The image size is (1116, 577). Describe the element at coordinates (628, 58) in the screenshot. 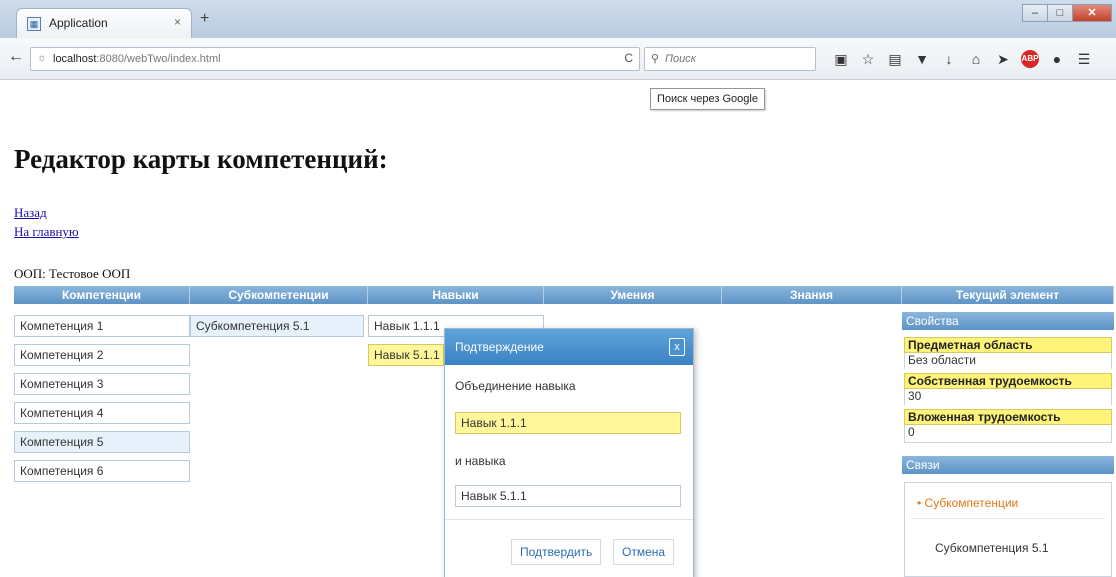

I see `reload-icon: C` at that location.